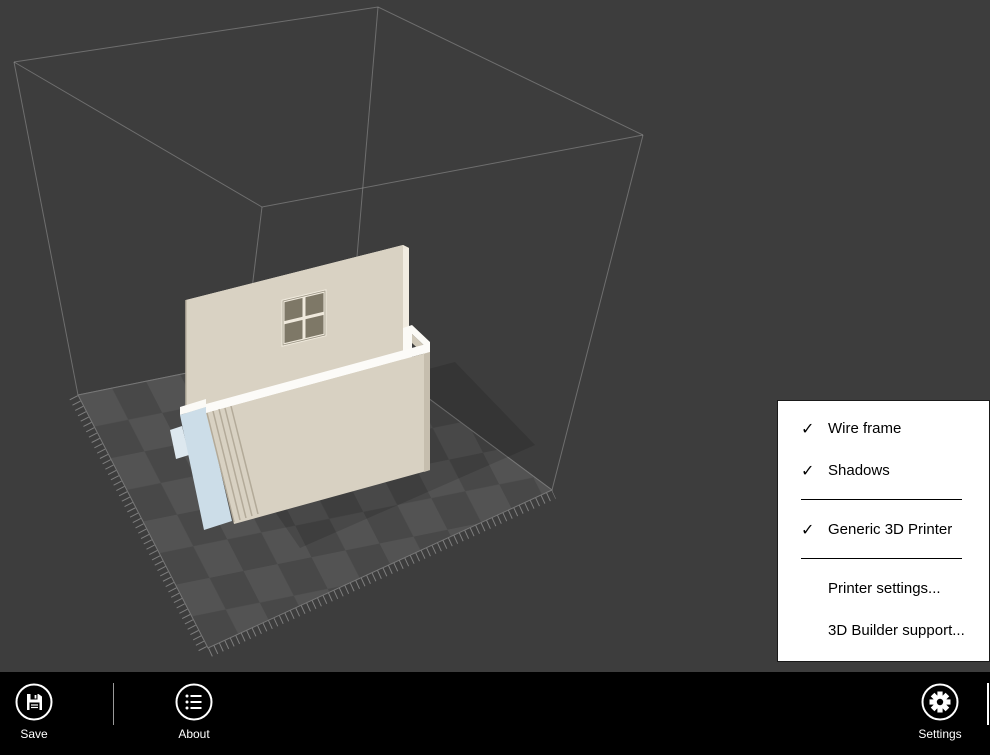  I want to click on menu-item-wire-frame: ✓ Wire frame, so click(883, 428).